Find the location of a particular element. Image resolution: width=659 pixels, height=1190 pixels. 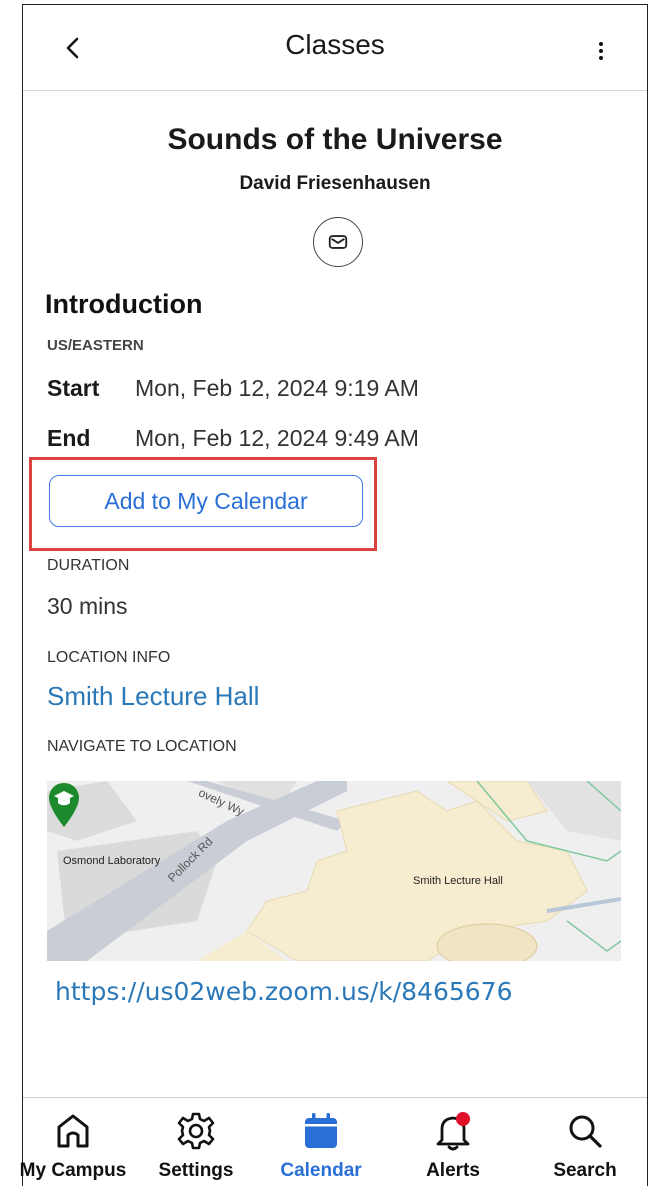

start-value: Mon, Feb 12, 2024 9:19 AM is located at coordinates (277, 388).